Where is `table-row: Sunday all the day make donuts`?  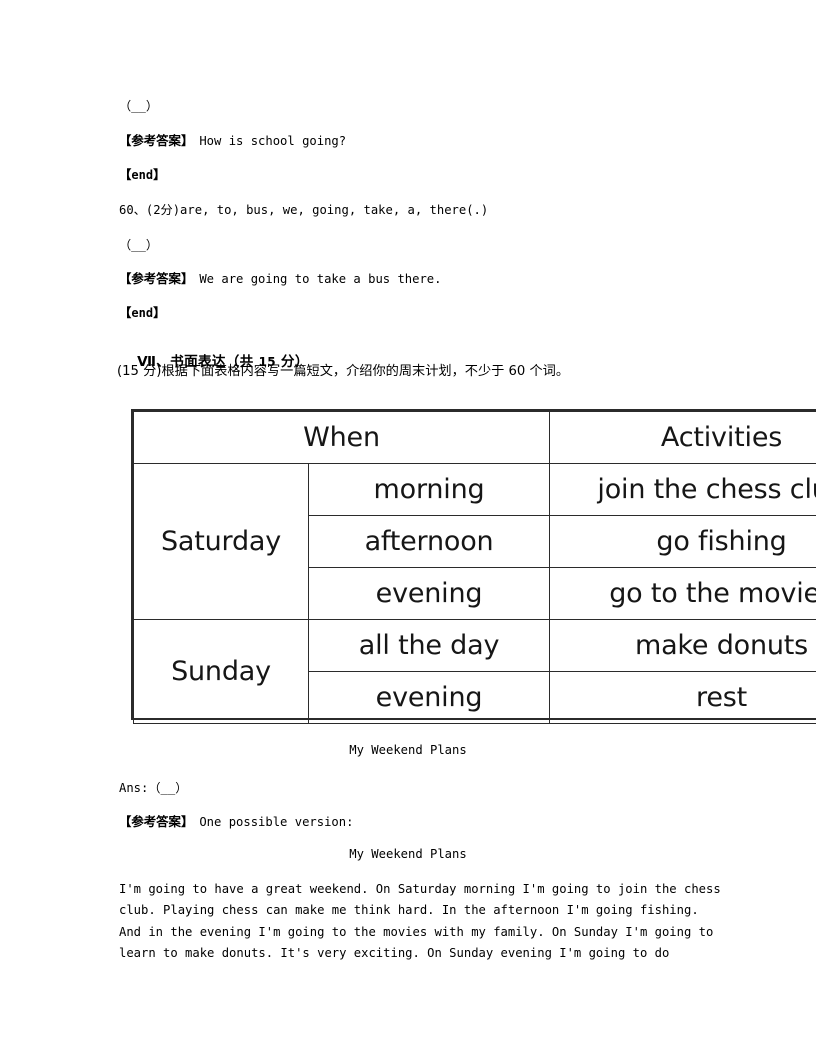
table-row: Sunday all the day make donuts is located at coordinates (474, 671).